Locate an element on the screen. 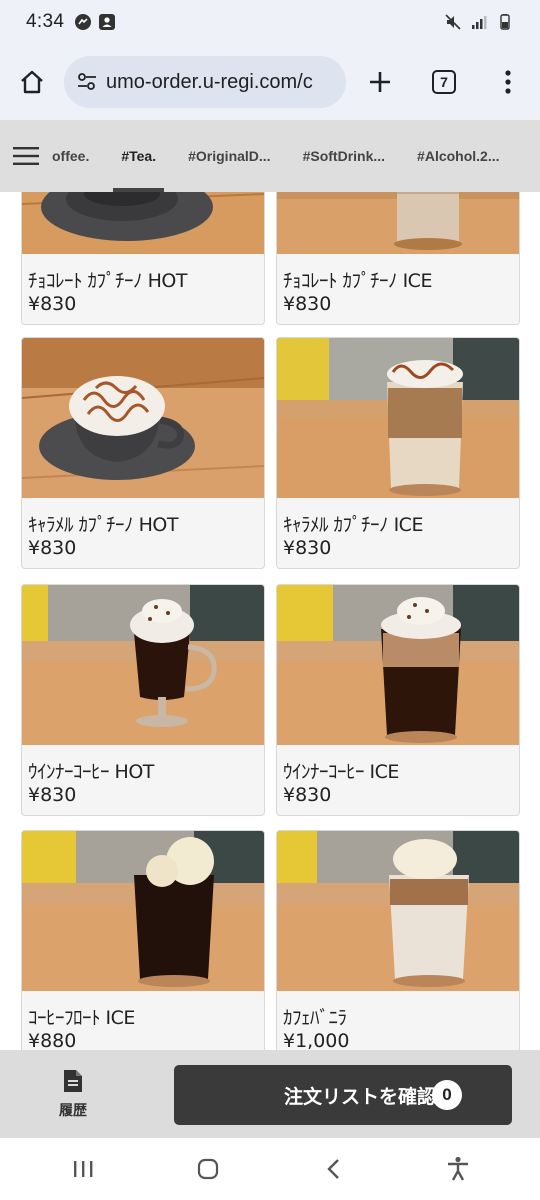  order-list-label: 注文リストを確認 is located at coordinates (359, 1097).